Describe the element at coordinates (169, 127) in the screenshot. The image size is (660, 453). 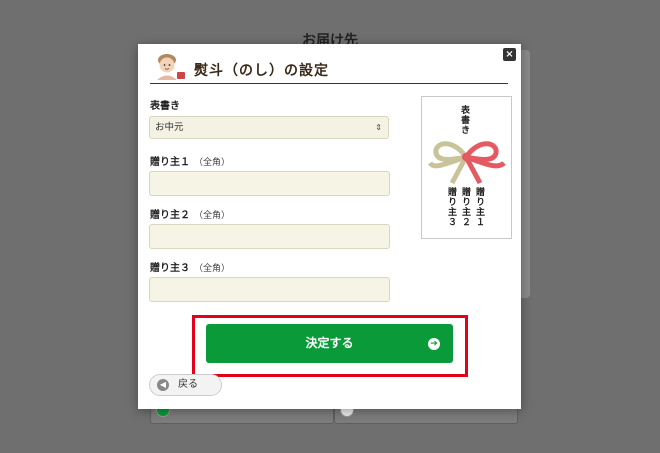
I see `omotegaki-selected-value: お中元` at that location.